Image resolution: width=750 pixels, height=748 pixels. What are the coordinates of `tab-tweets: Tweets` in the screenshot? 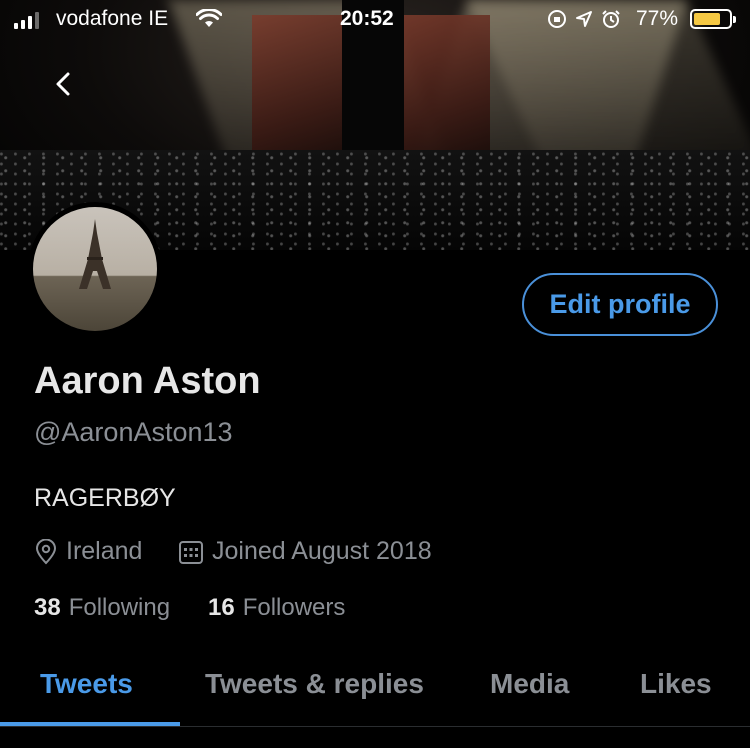 It's located at (86, 684).